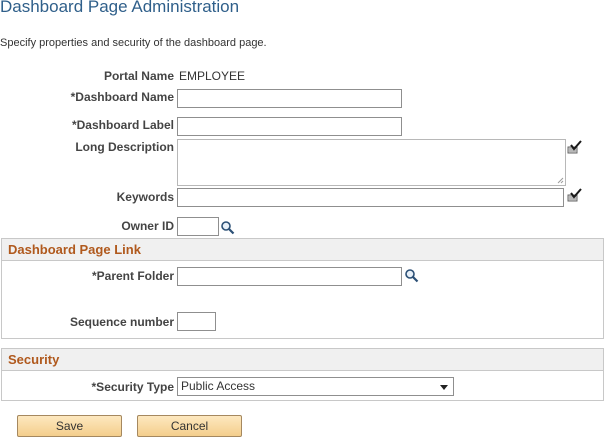 This screenshot has height=437, width=605. What do you see at coordinates (371, 162) in the screenshot?
I see `long-description-textarea` at bounding box center [371, 162].